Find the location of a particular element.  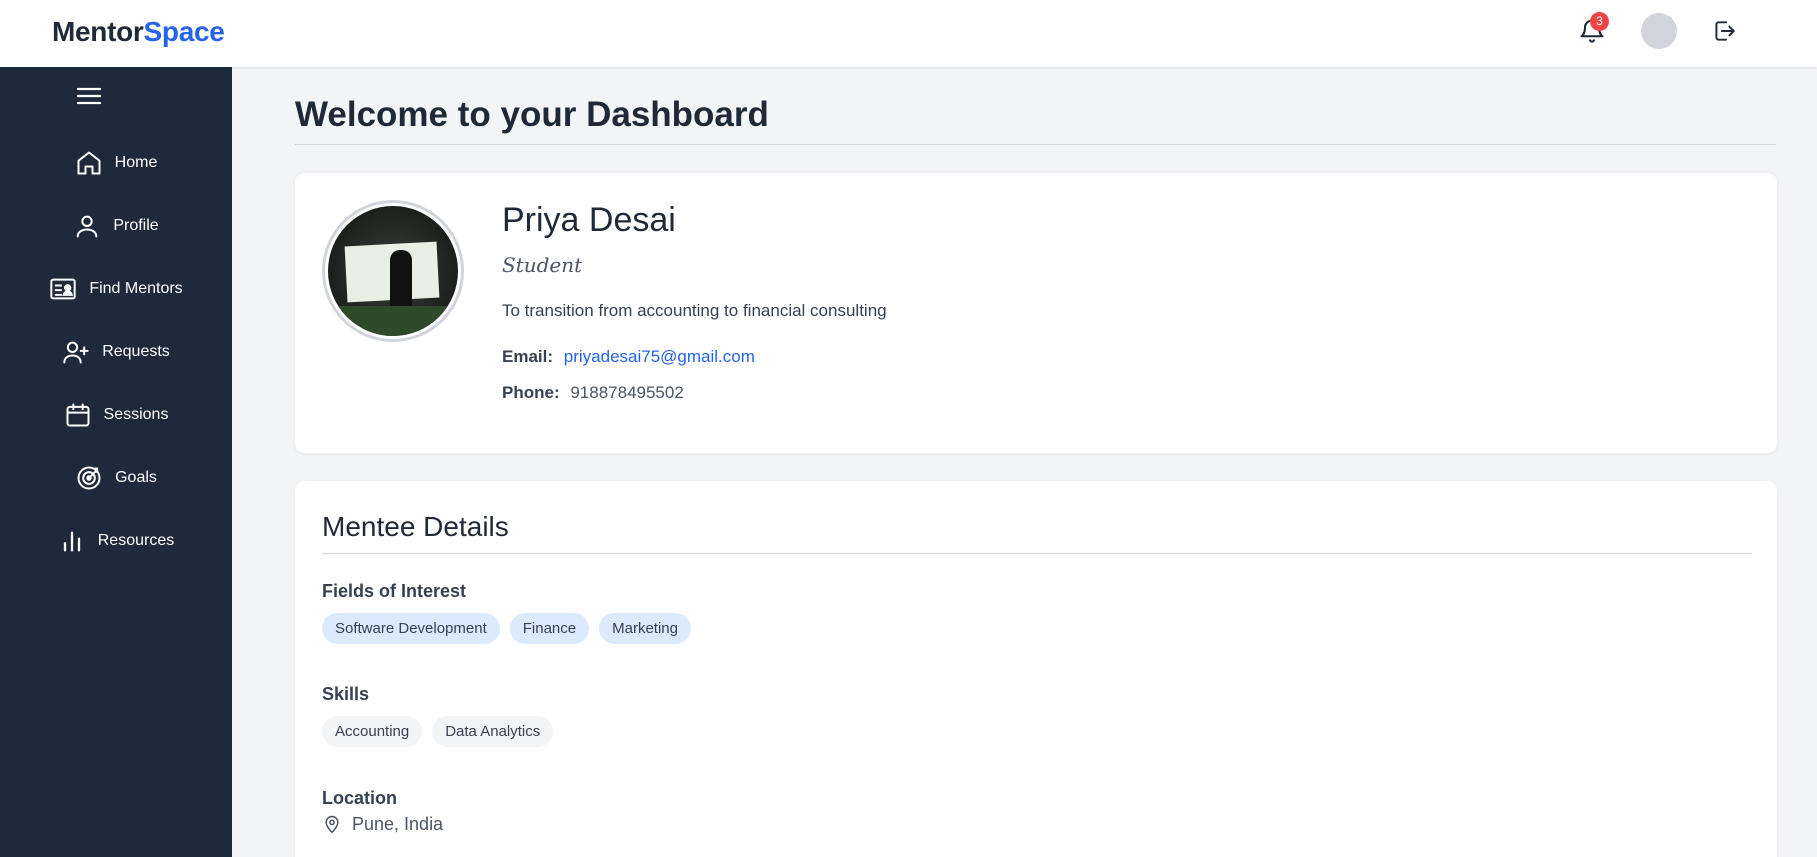

sidebar-item-label: Requests is located at coordinates (136, 351).